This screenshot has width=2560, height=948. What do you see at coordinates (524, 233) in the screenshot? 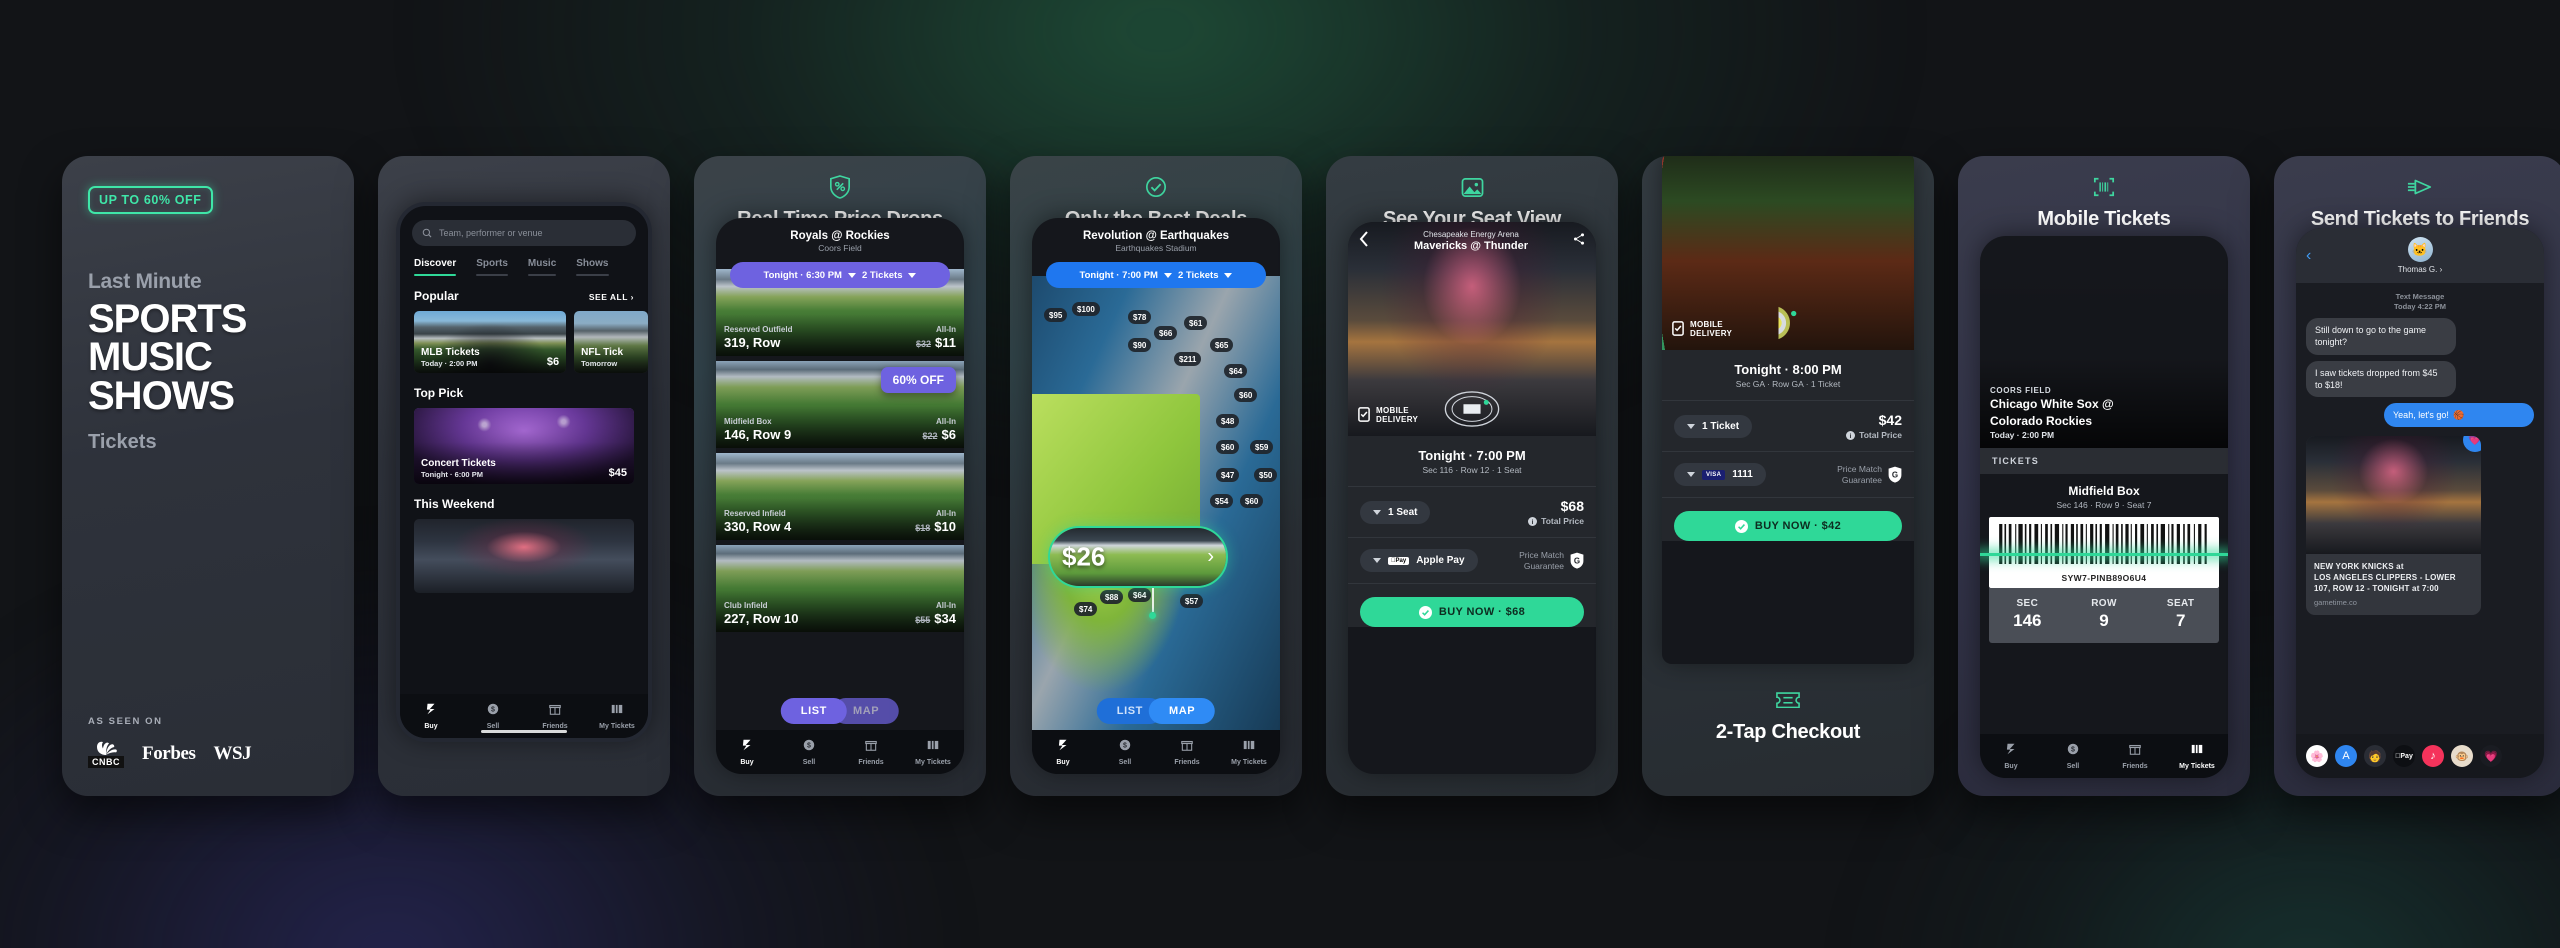
I see `search-input: Team, performer or venue` at bounding box center [524, 233].